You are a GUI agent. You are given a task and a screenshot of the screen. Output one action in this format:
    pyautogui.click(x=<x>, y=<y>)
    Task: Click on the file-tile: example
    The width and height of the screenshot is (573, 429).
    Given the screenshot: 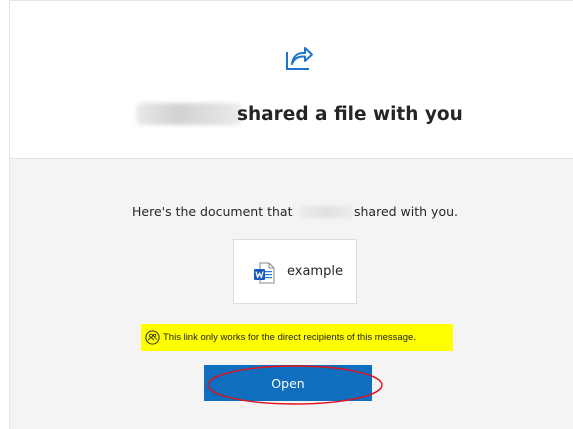 What is the action you would take?
    pyautogui.click(x=295, y=271)
    